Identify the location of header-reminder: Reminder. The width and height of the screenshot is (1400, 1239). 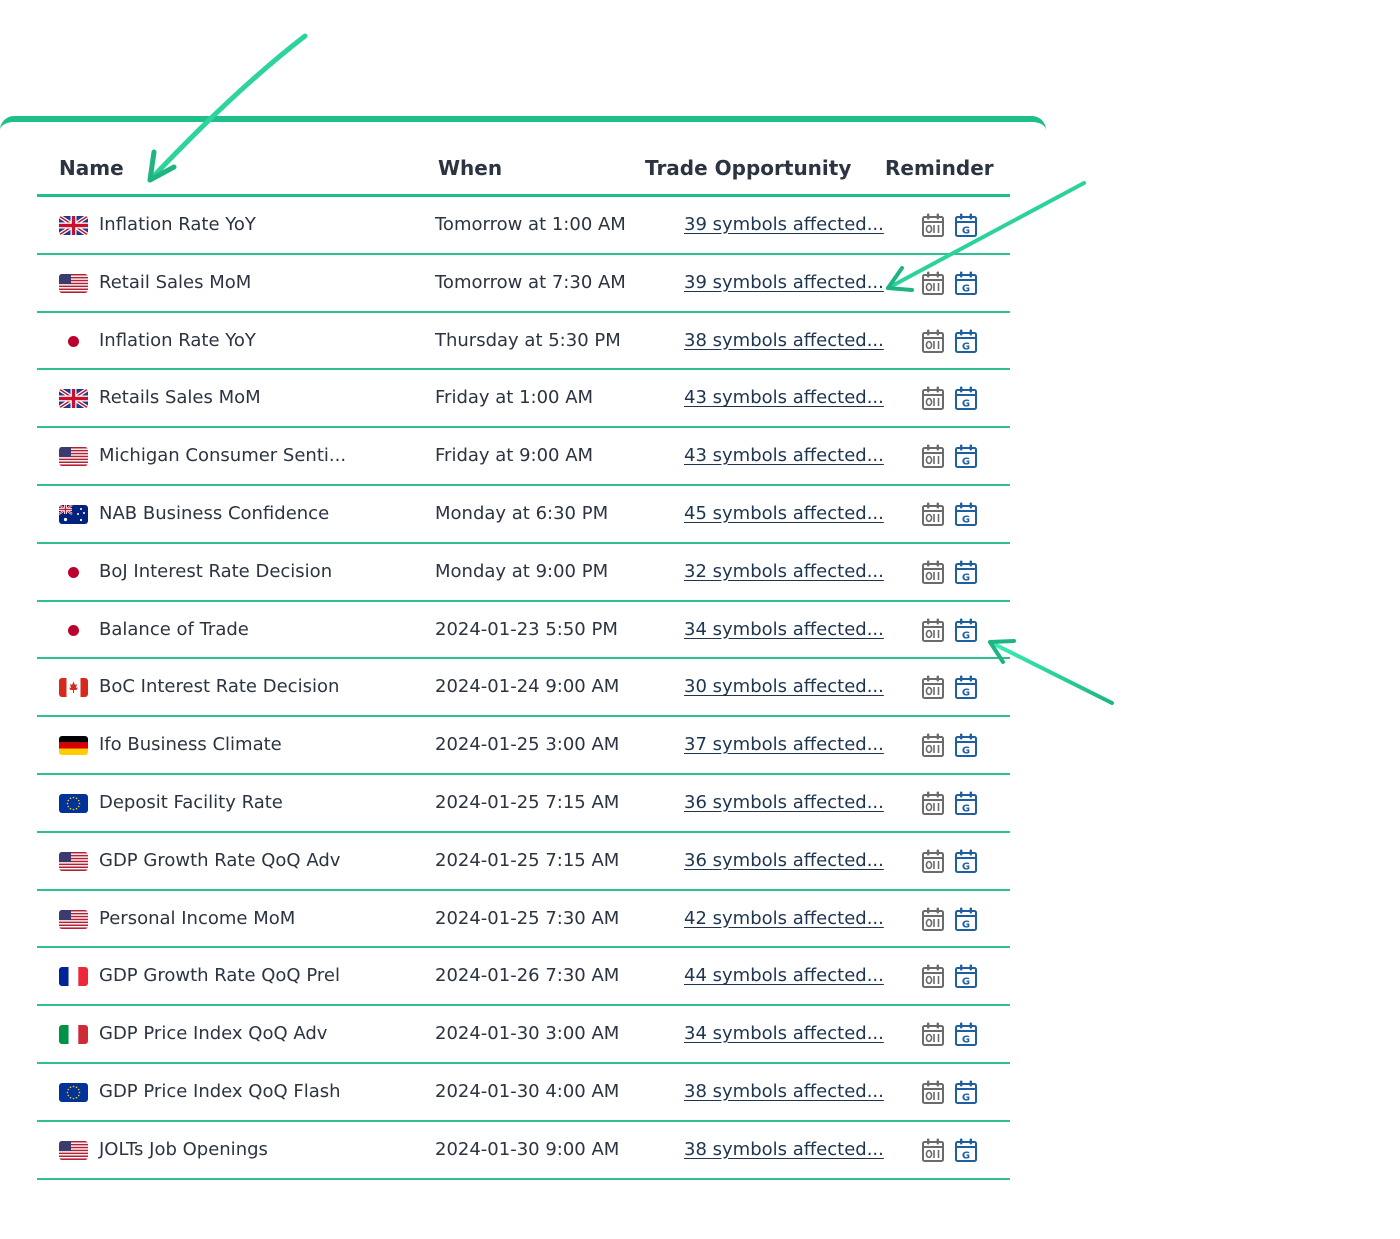
(939, 168).